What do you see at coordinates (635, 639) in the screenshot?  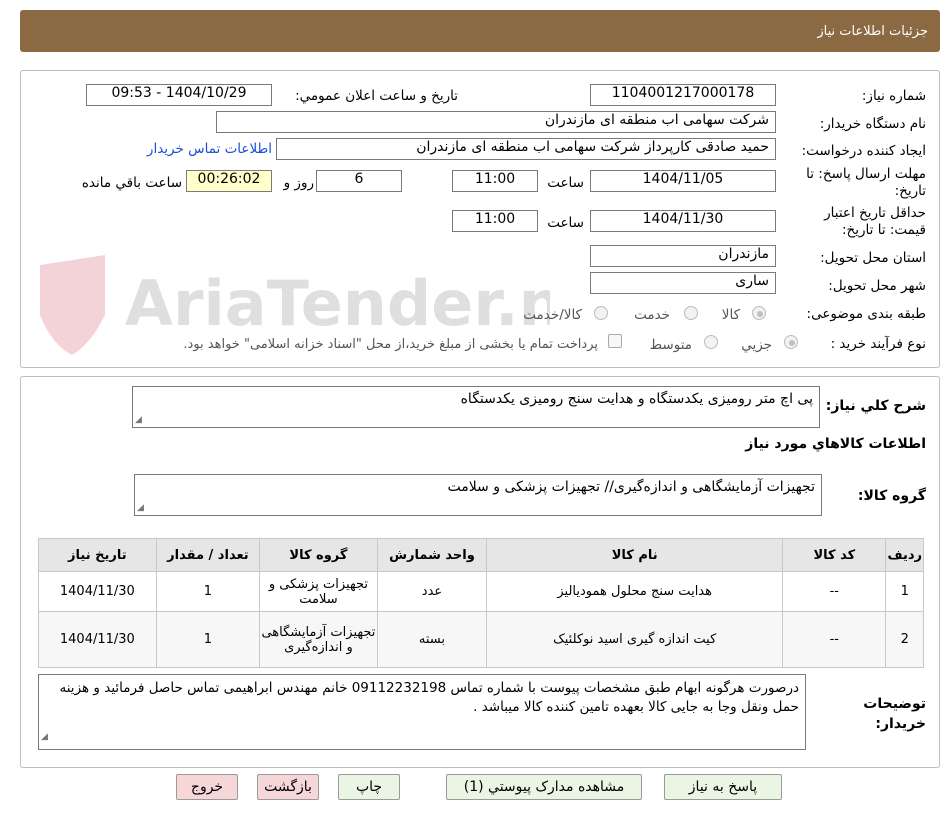 I see `cell-name: کیت اندازه گیری اسید نوکلئیک` at bounding box center [635, 639].